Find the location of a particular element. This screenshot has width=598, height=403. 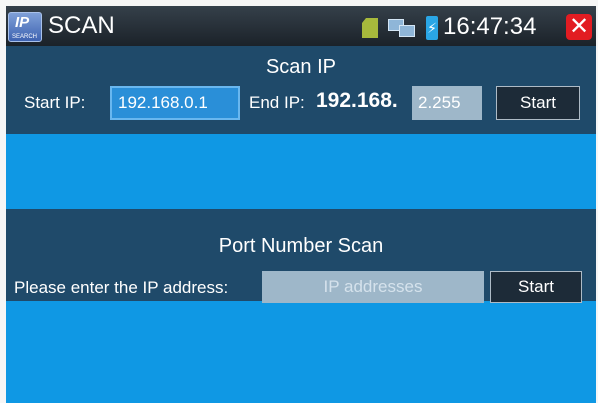

end-ip-prefix: 192.168. is located at coordinates (357, 100).